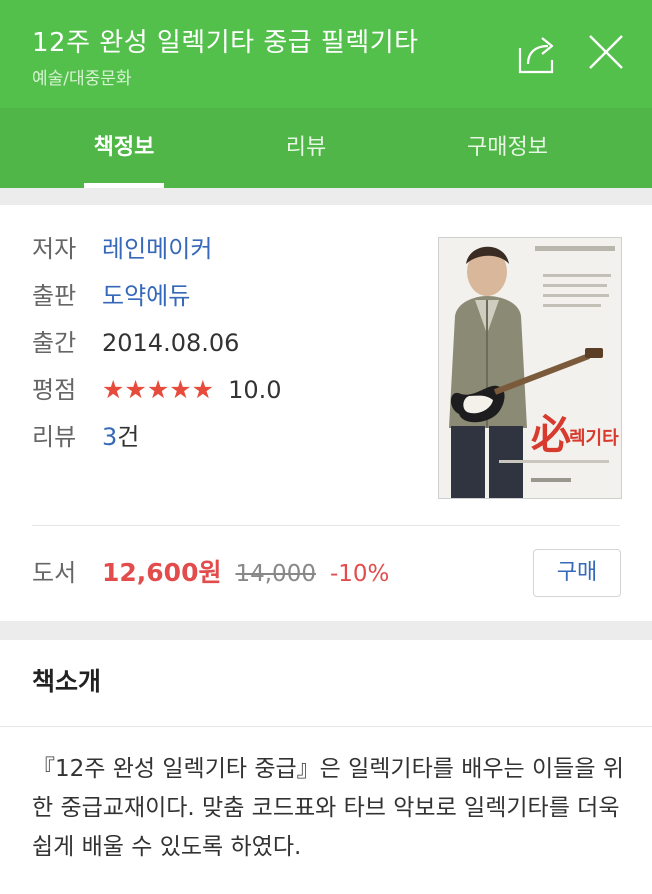 The height and width of the screenshot is (894, 652). What do you see at coordinates (507, 148) in the screenshot?
I see `tab-purchase-info: 구매정보` at bounding box center [507, 148].